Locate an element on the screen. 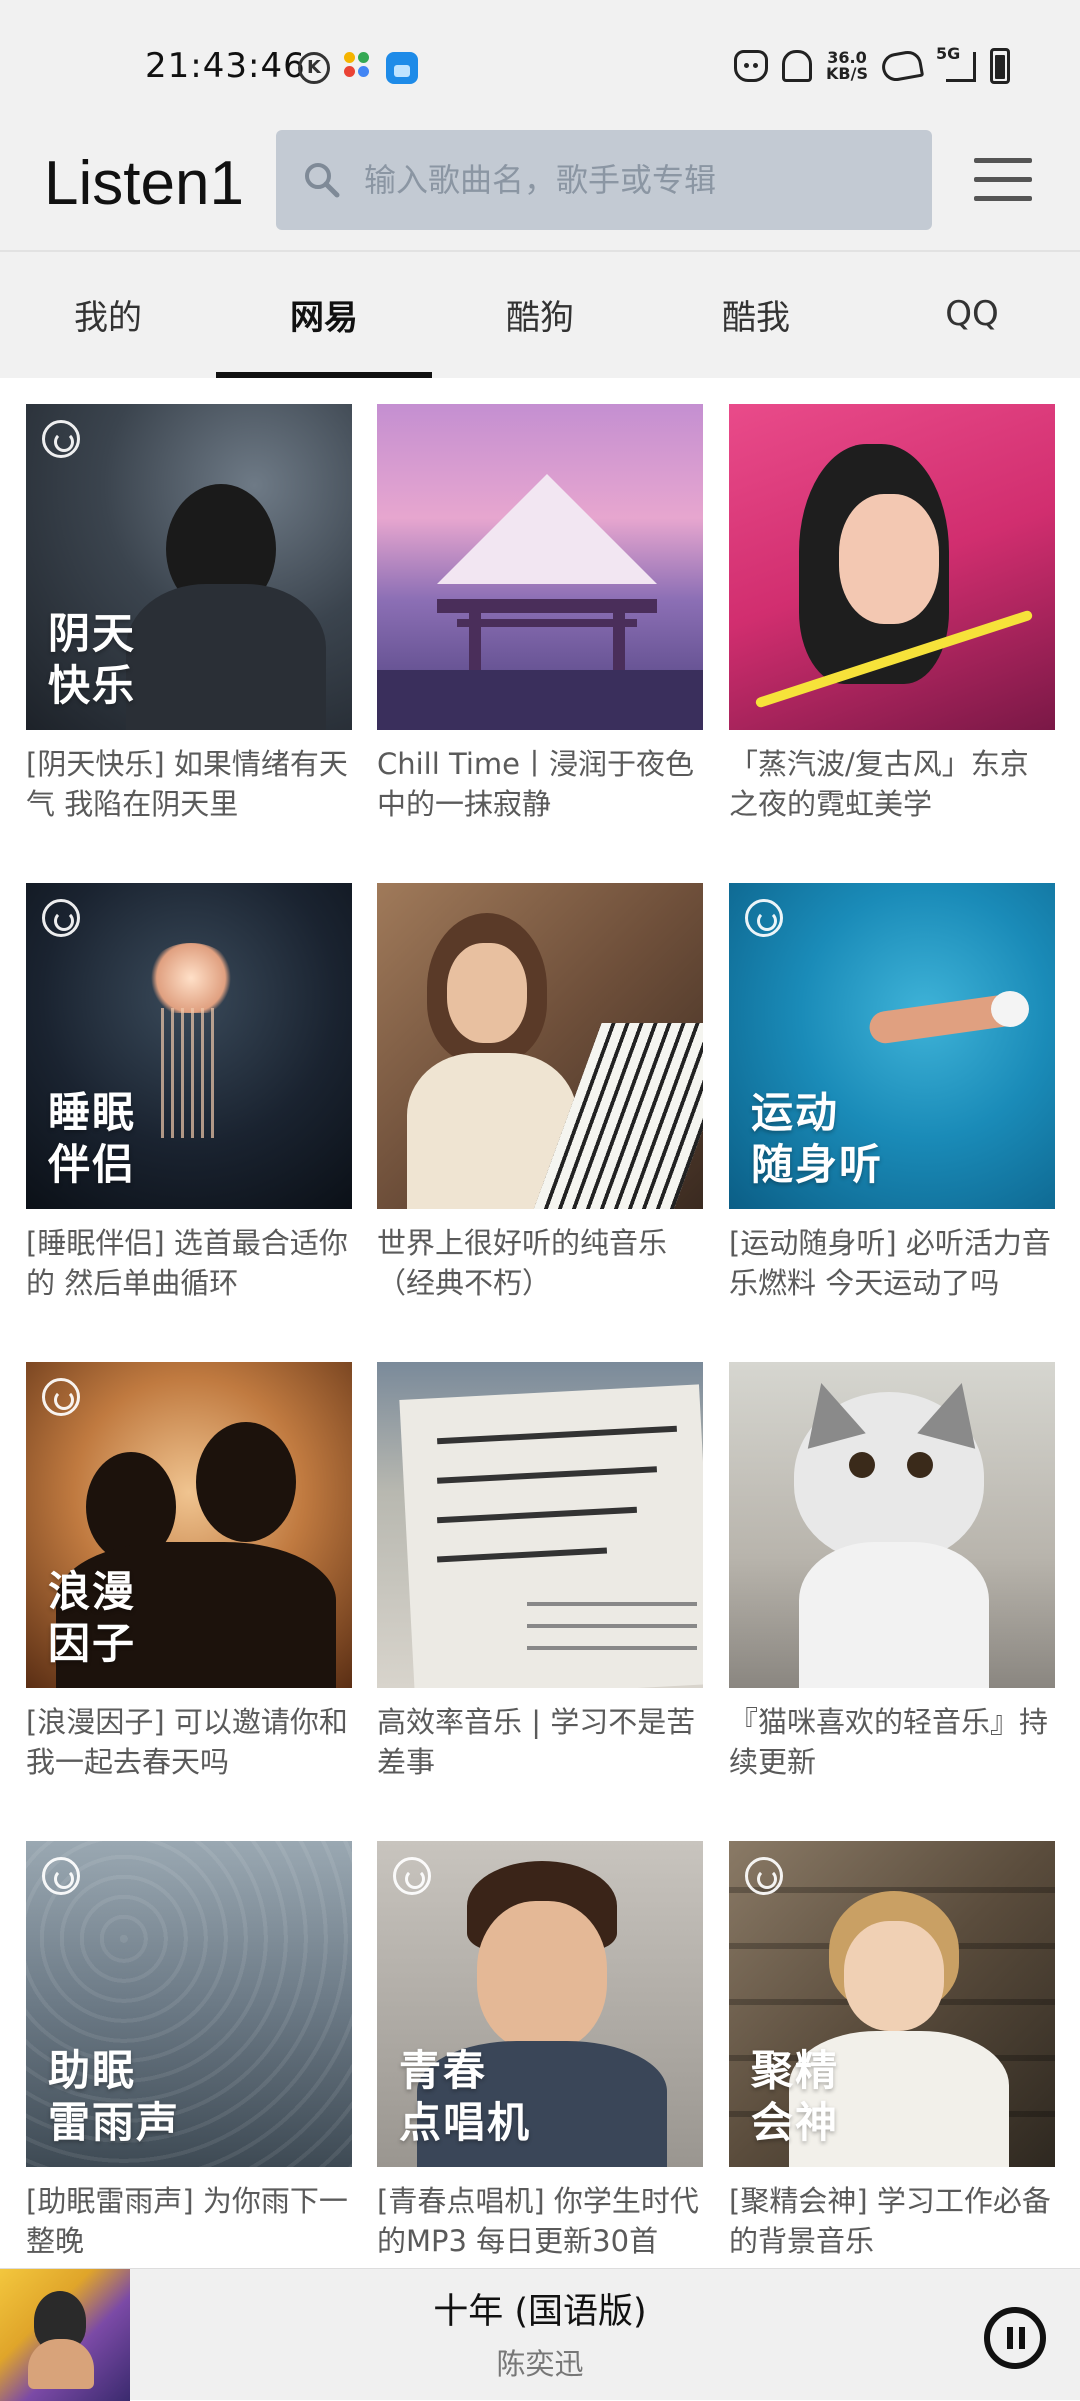 Image resolution: width=1080 pixels, height=2401 pixels. playlist-cover: 青春 点唱机 is located at coordinates (540, 2004).